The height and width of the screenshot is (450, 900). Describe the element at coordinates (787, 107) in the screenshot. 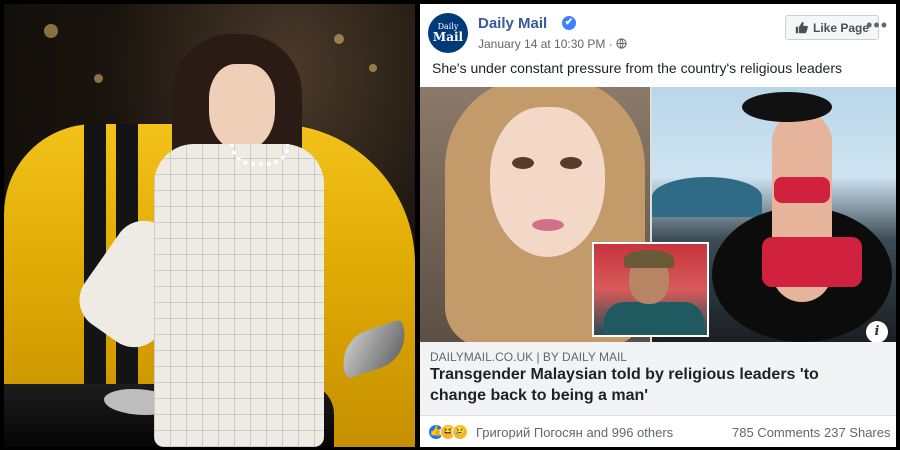

I see `sun-hat` at that location.